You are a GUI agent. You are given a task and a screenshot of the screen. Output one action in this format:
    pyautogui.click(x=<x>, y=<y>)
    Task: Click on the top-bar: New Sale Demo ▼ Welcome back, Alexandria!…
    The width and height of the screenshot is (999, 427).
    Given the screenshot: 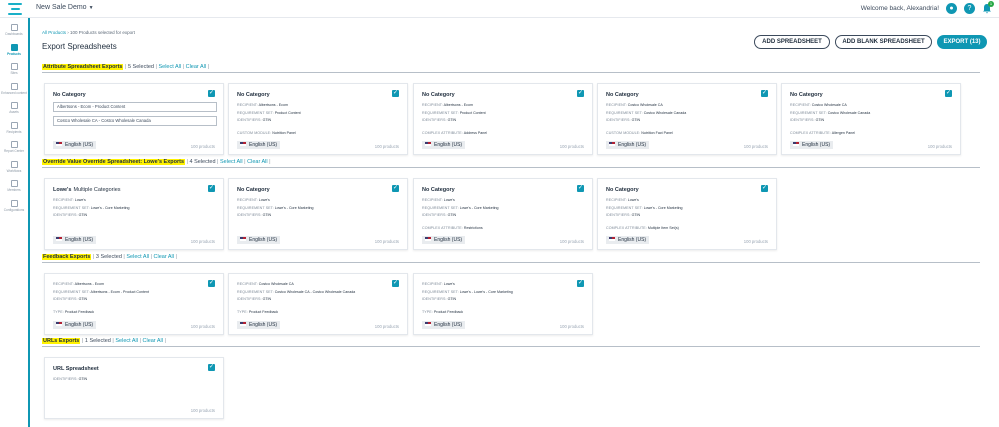 What is the action you would take?
    pyautogui.click(x=499, y=9)
    